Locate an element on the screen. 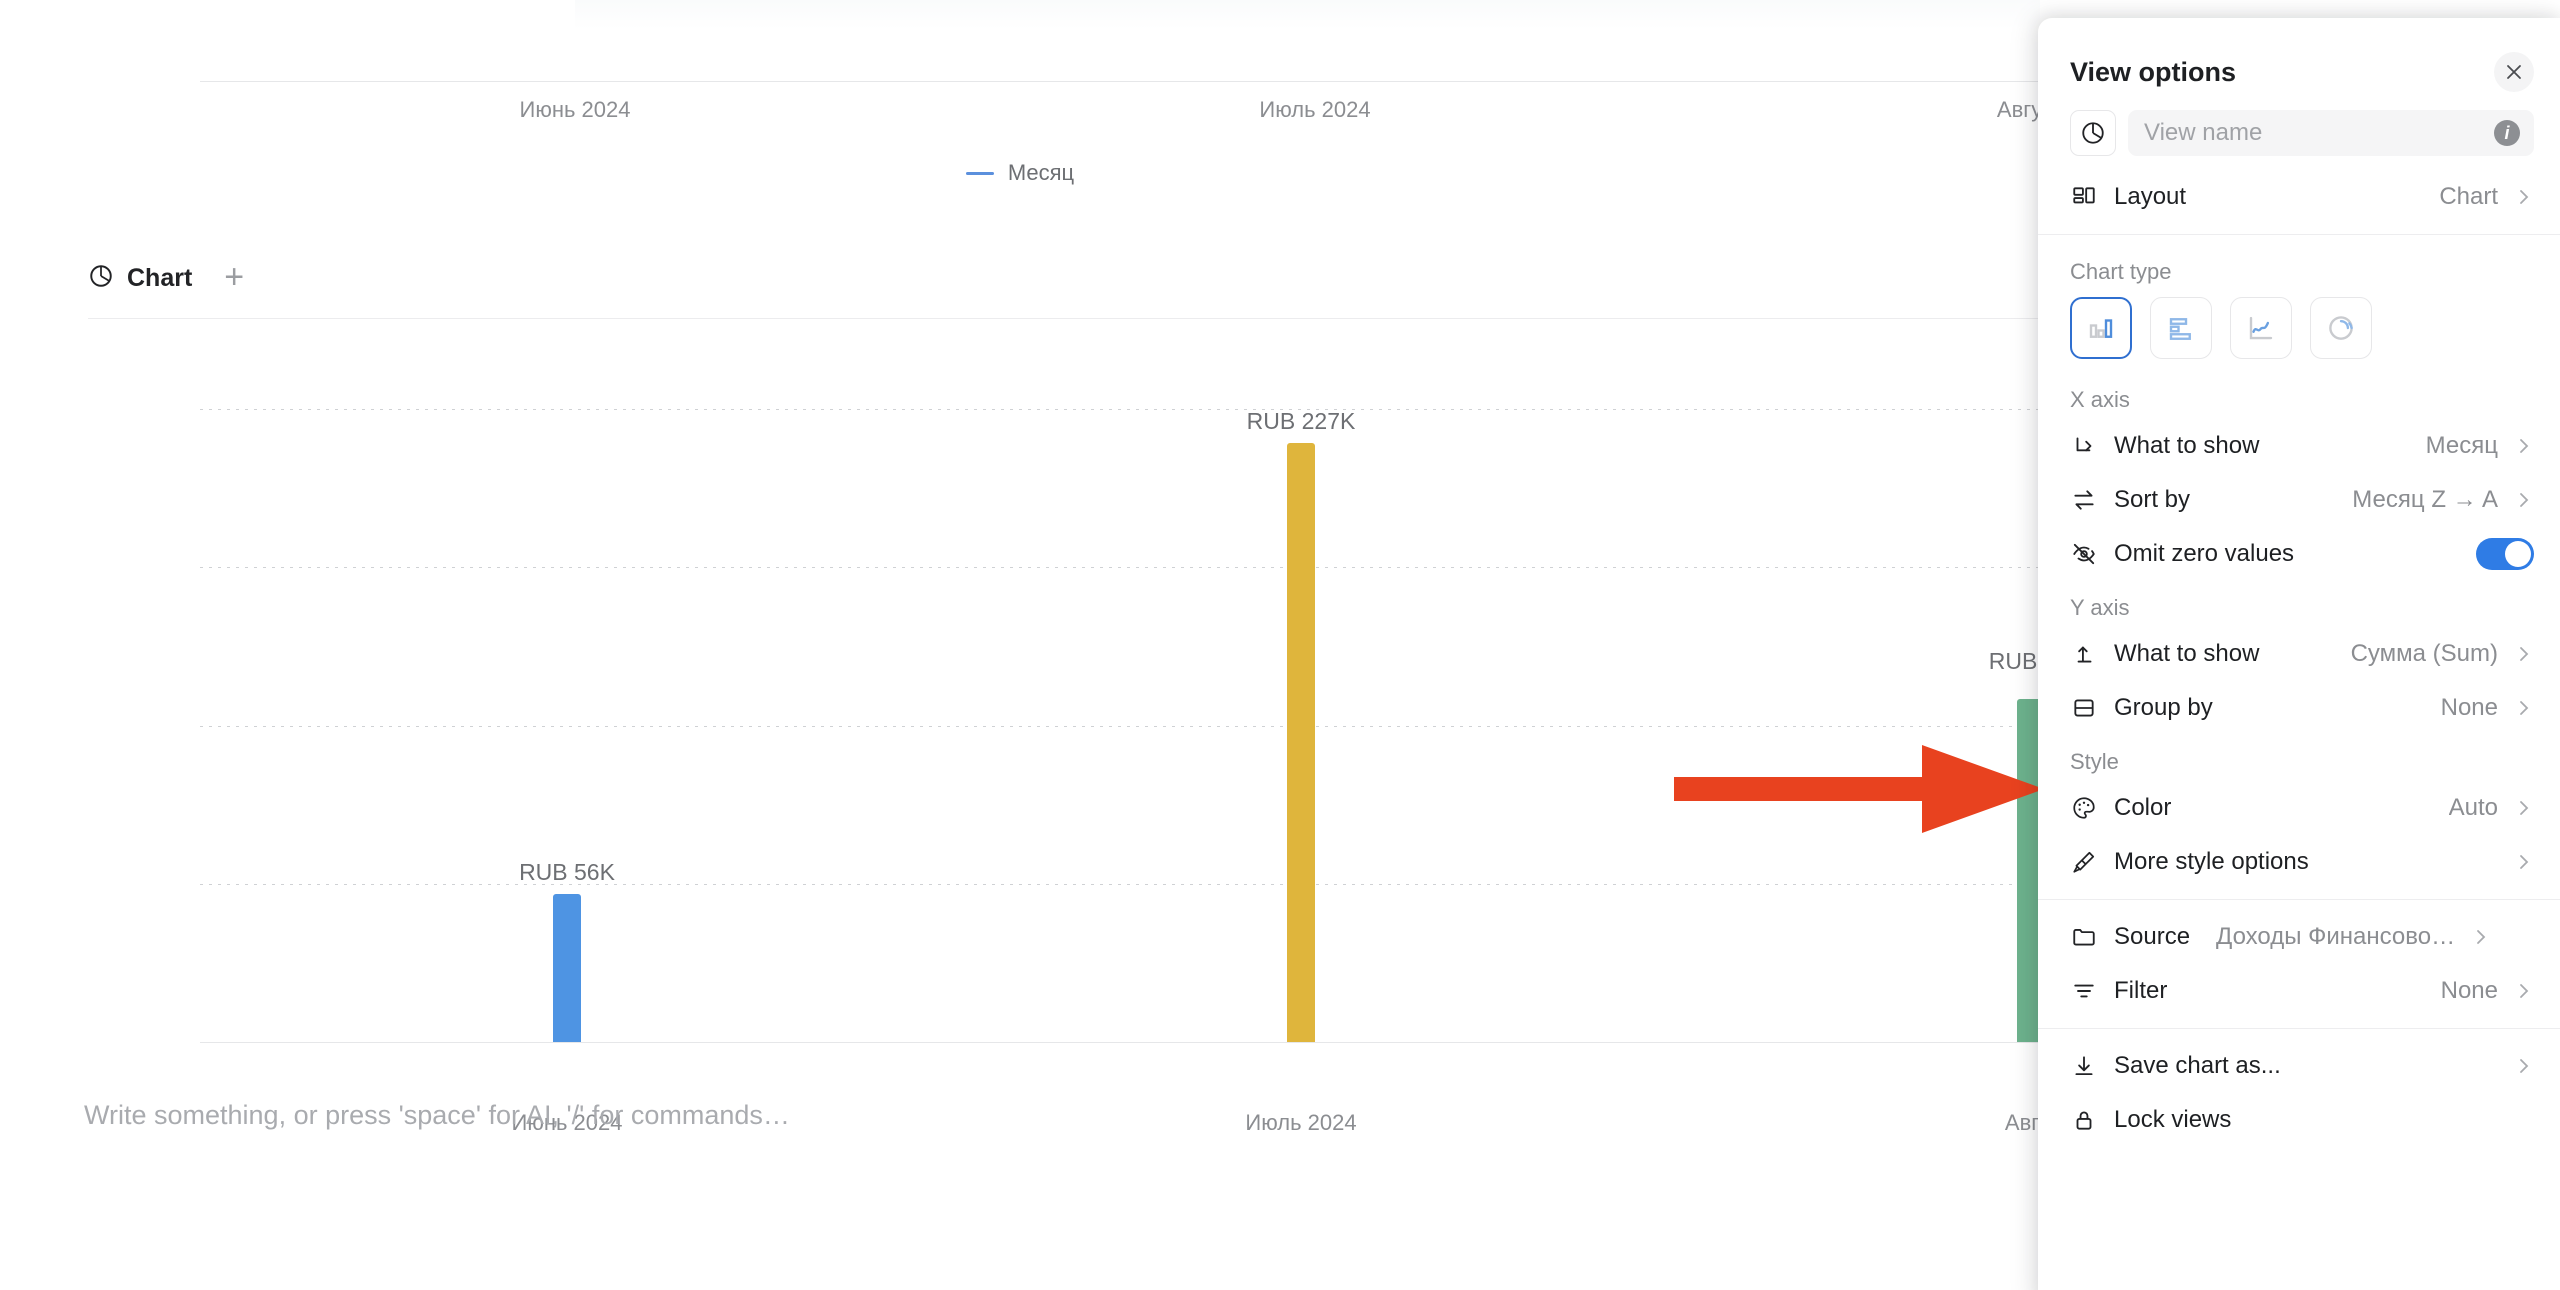  x-what-to-show-label: What to show is located at coordinates (2187, 445).